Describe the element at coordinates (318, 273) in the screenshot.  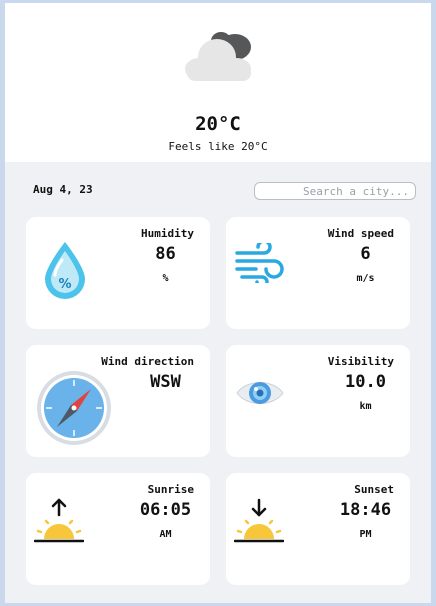
I see `wind-speed-card: Wind speed 6 m/s` at that location.